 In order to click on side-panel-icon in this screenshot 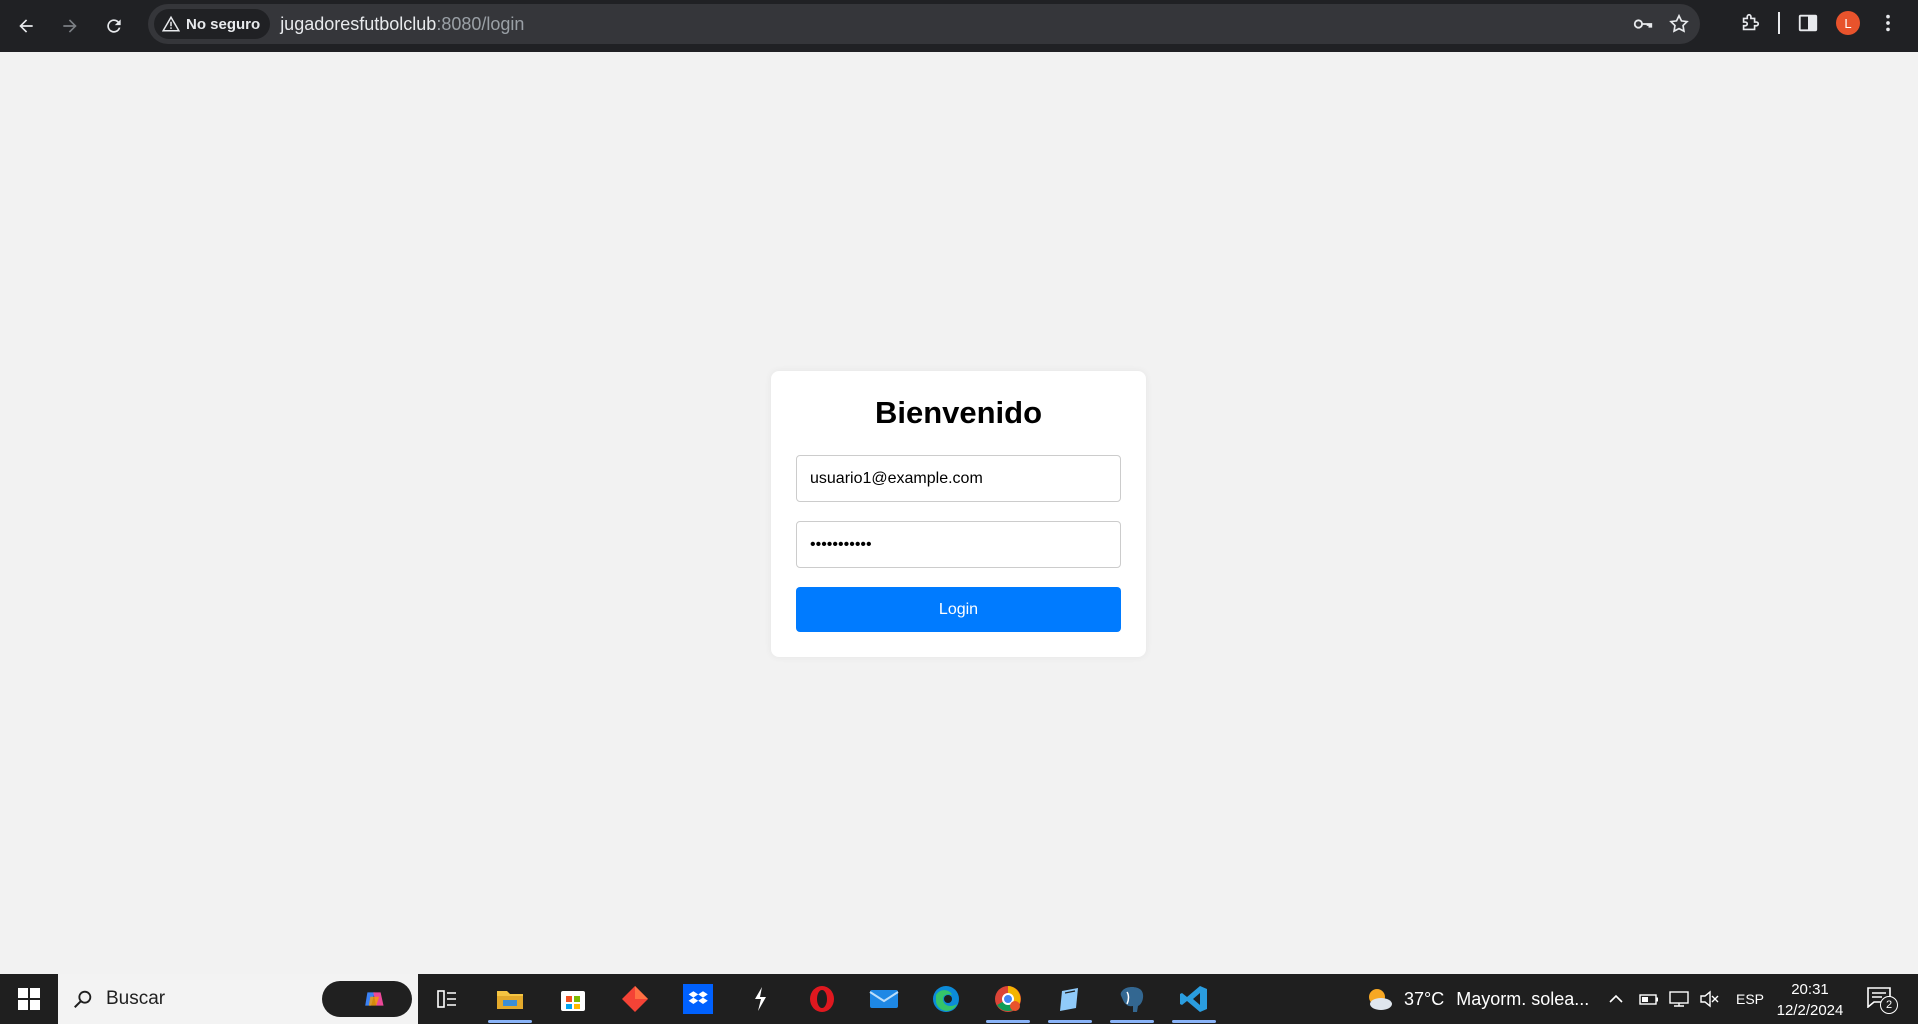, I will do `click(1808, 23)`.